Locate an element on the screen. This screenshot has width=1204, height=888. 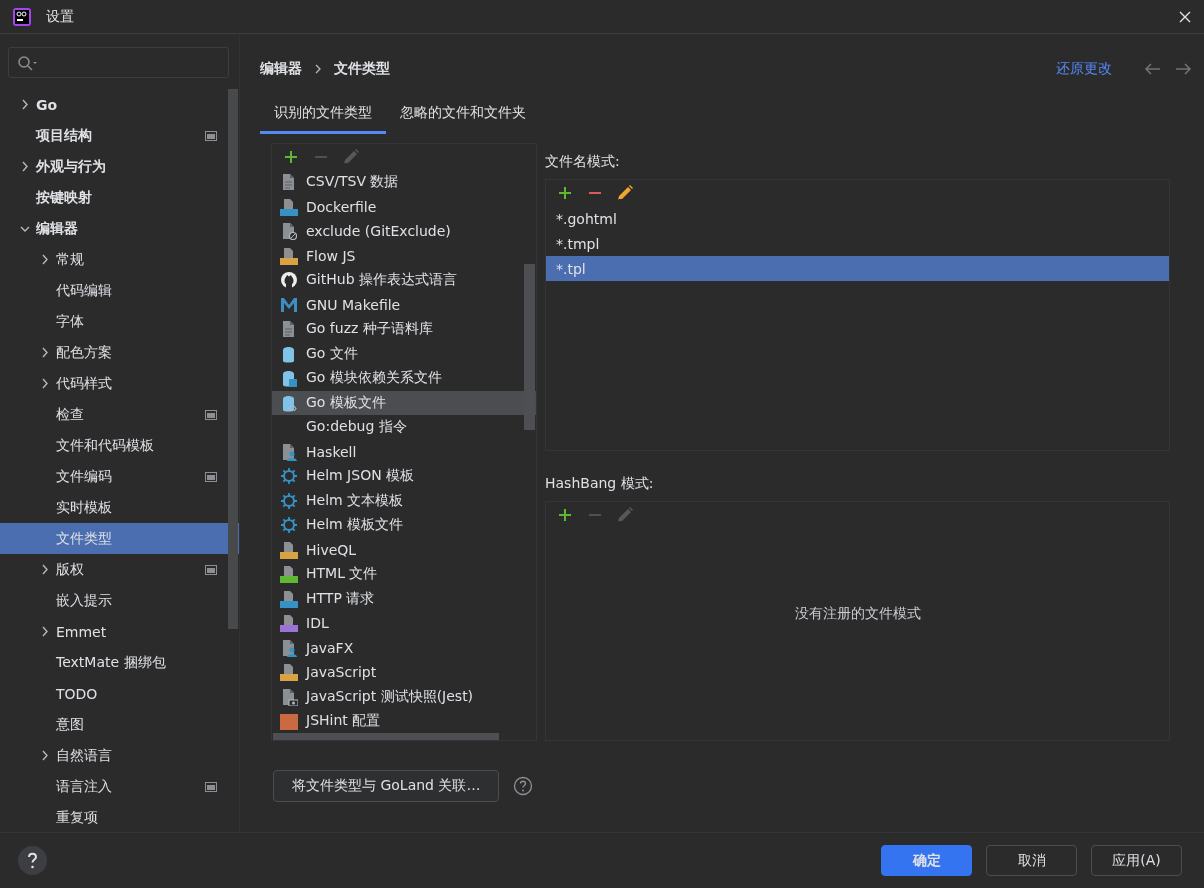
sidebar-item-label: 嵌入提示 is located at coordinates (84, 600).